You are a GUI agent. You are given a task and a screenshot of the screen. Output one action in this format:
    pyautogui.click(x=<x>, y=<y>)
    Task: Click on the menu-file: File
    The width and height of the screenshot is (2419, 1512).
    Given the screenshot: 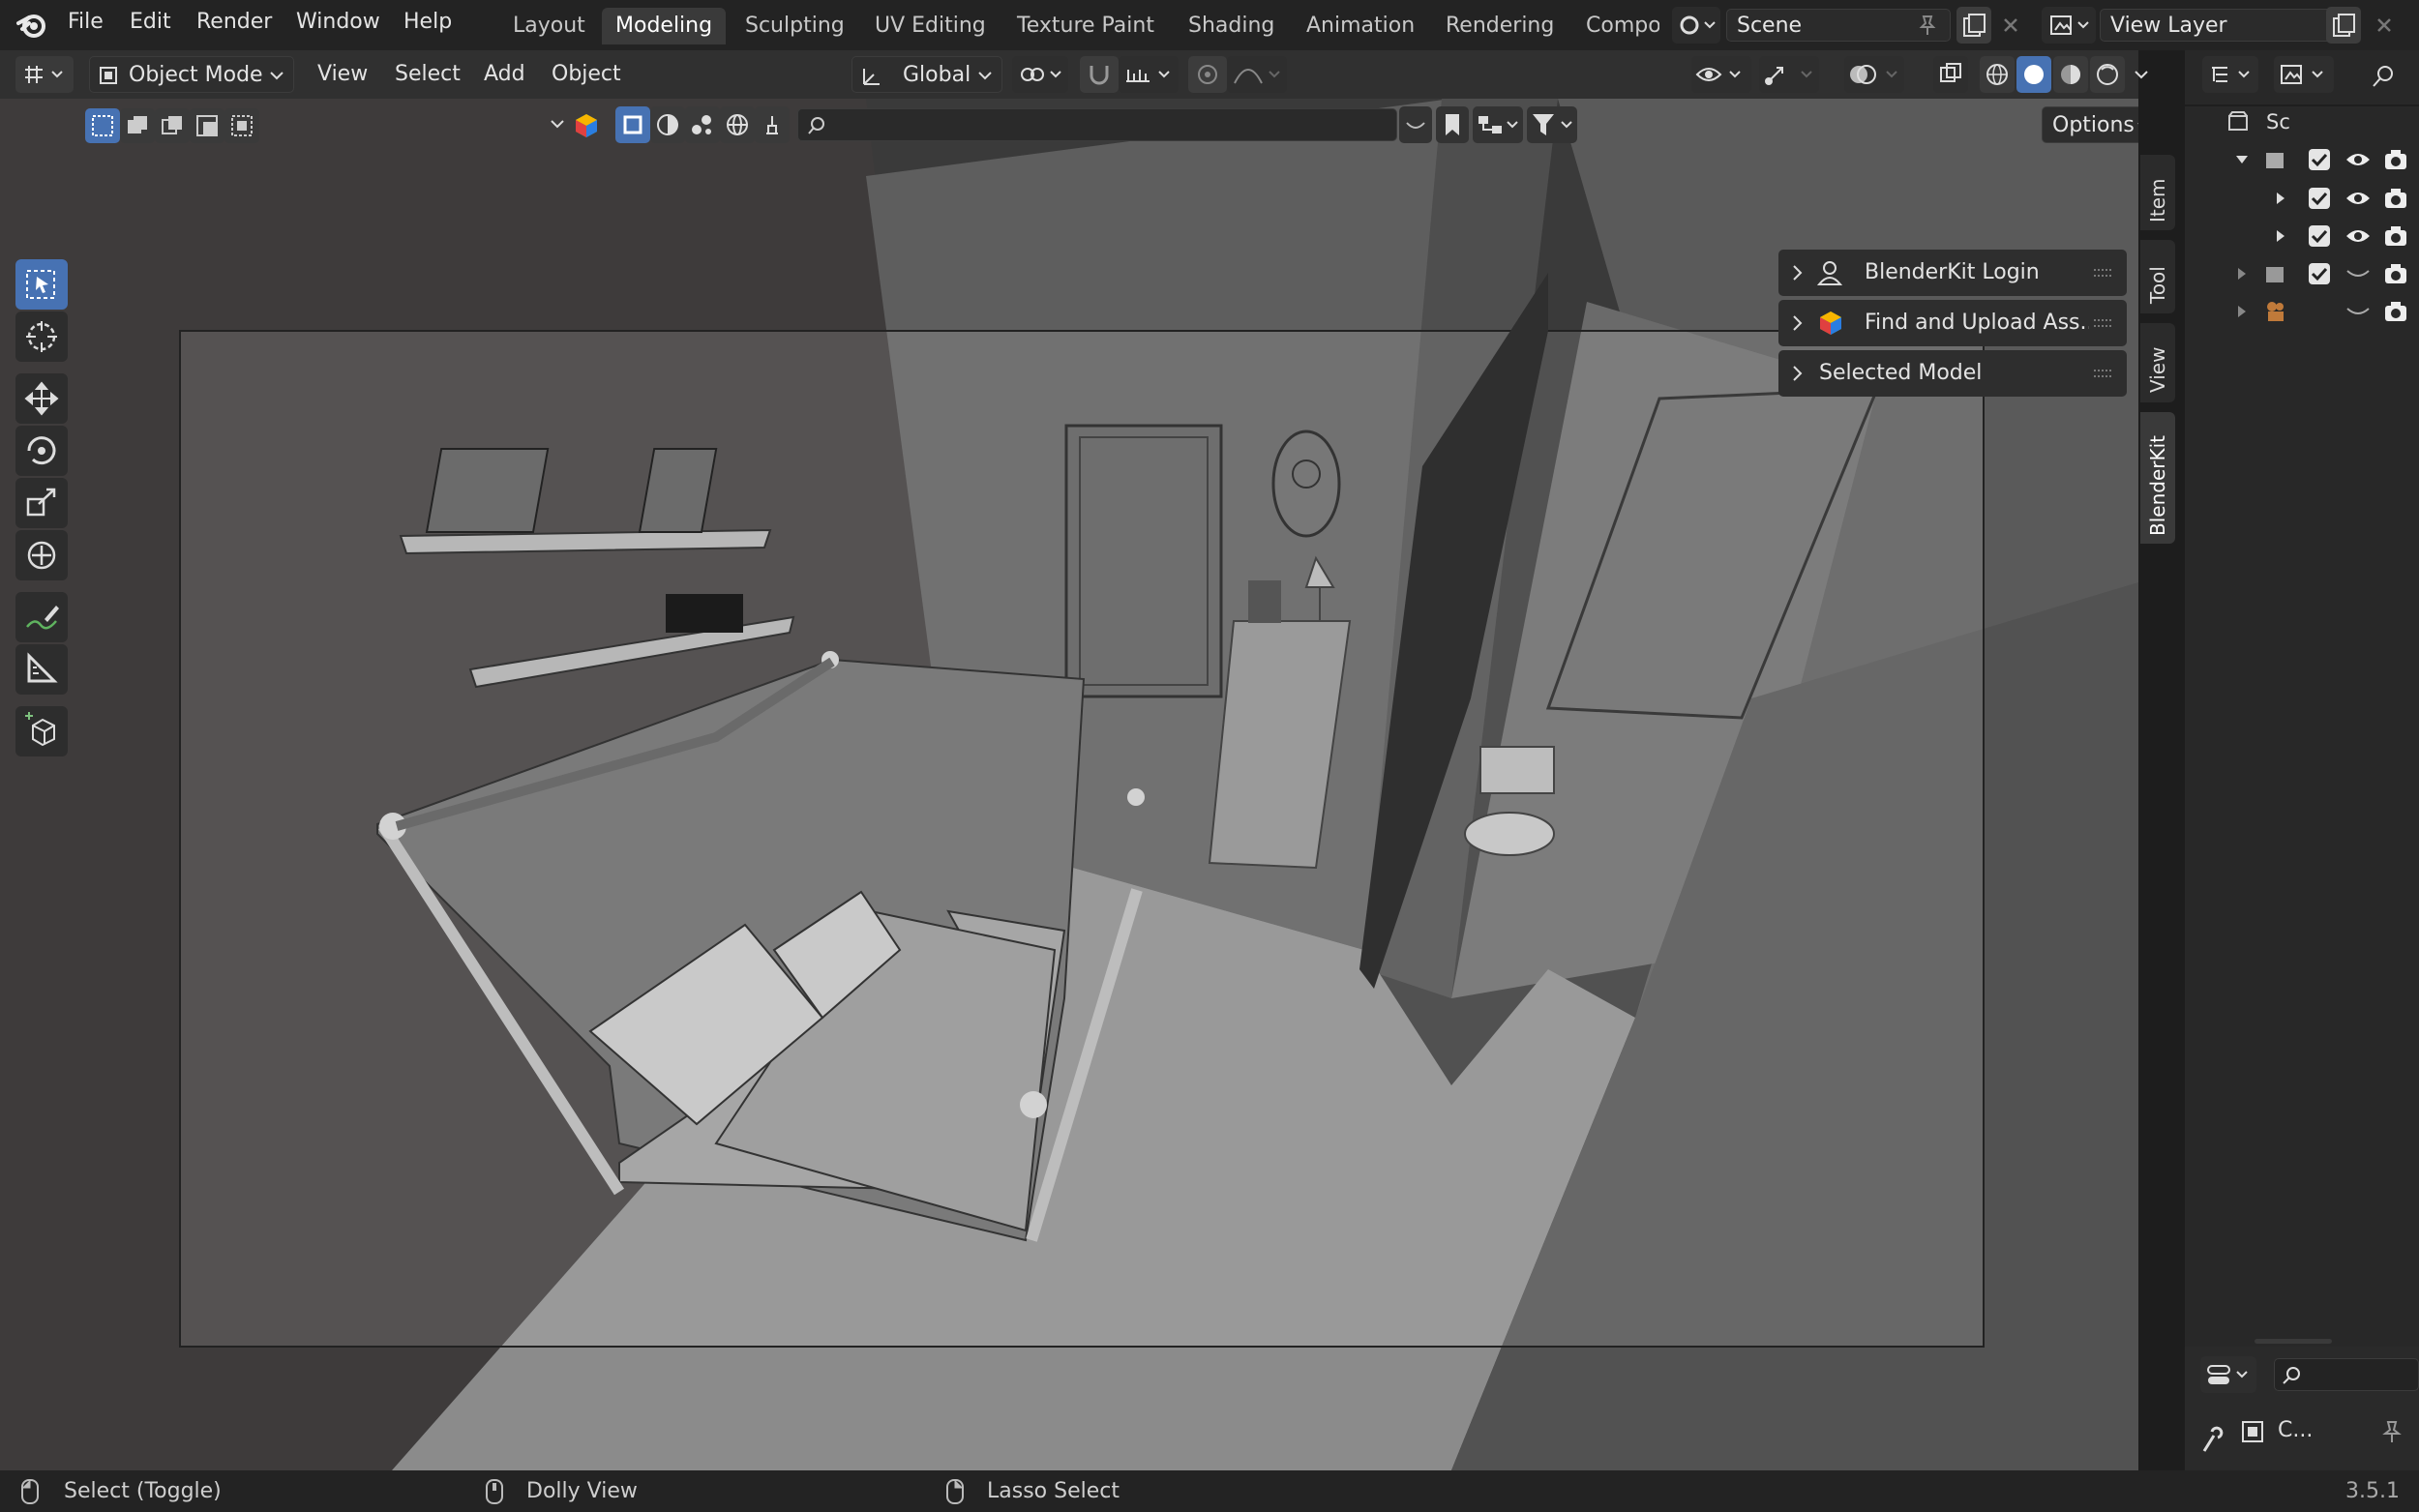 What is the action you would take?
    pyautogui.click(x=86, y=22)
    